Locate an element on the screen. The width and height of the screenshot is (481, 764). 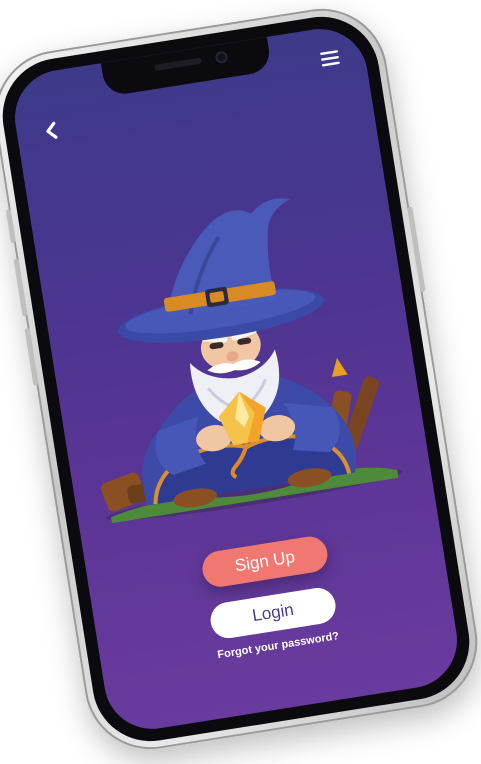
speaker-grille is located at coordinates (178, 64).